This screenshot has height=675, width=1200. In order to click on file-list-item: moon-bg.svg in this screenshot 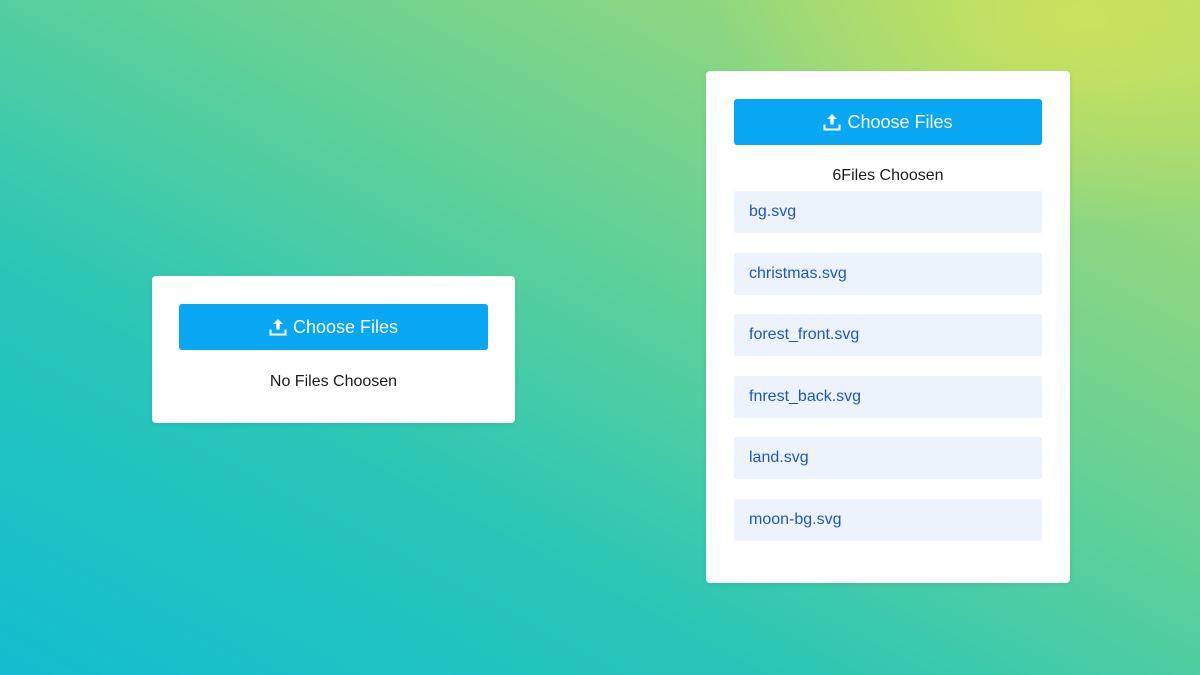, I will do `click(888, 519)`.